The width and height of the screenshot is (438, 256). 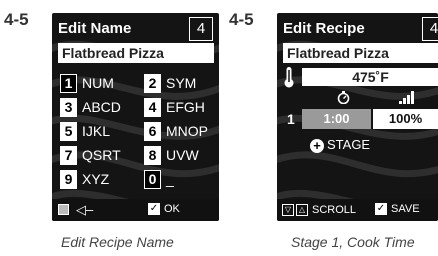 What do you see at coordinates (63, 209) in the screenshot?
I see `stop-icon` at bounding box center [63, 209].